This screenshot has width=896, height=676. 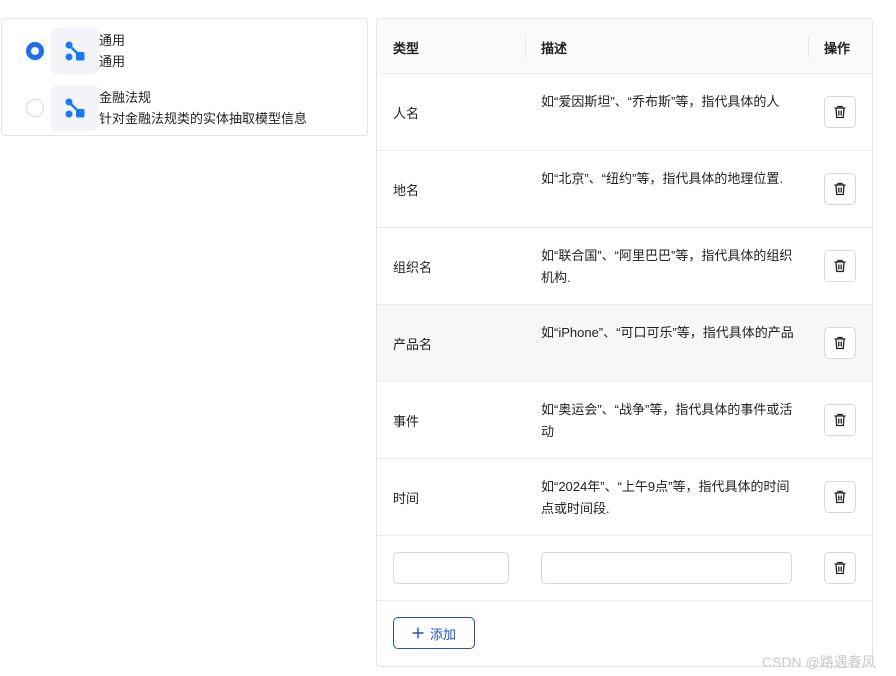 I want to click on entity-type-cell: 组织名, so click(x=413, y=267).